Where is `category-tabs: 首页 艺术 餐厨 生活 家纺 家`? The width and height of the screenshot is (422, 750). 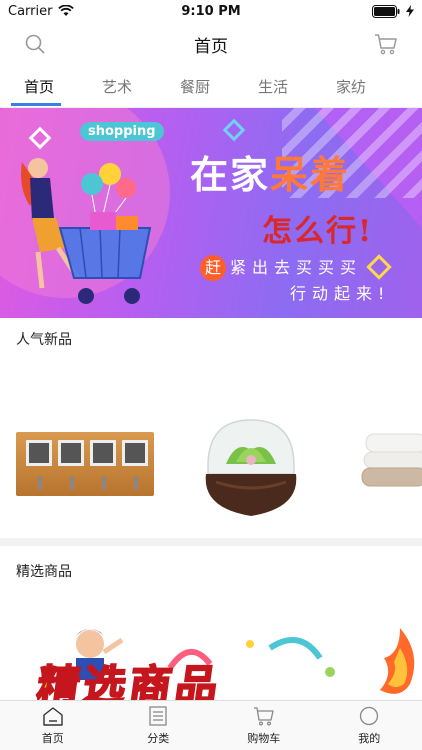 category-tabs: 首页 艺术 餐厨 生活 家纺 家 is located at coordinates (211, 87).